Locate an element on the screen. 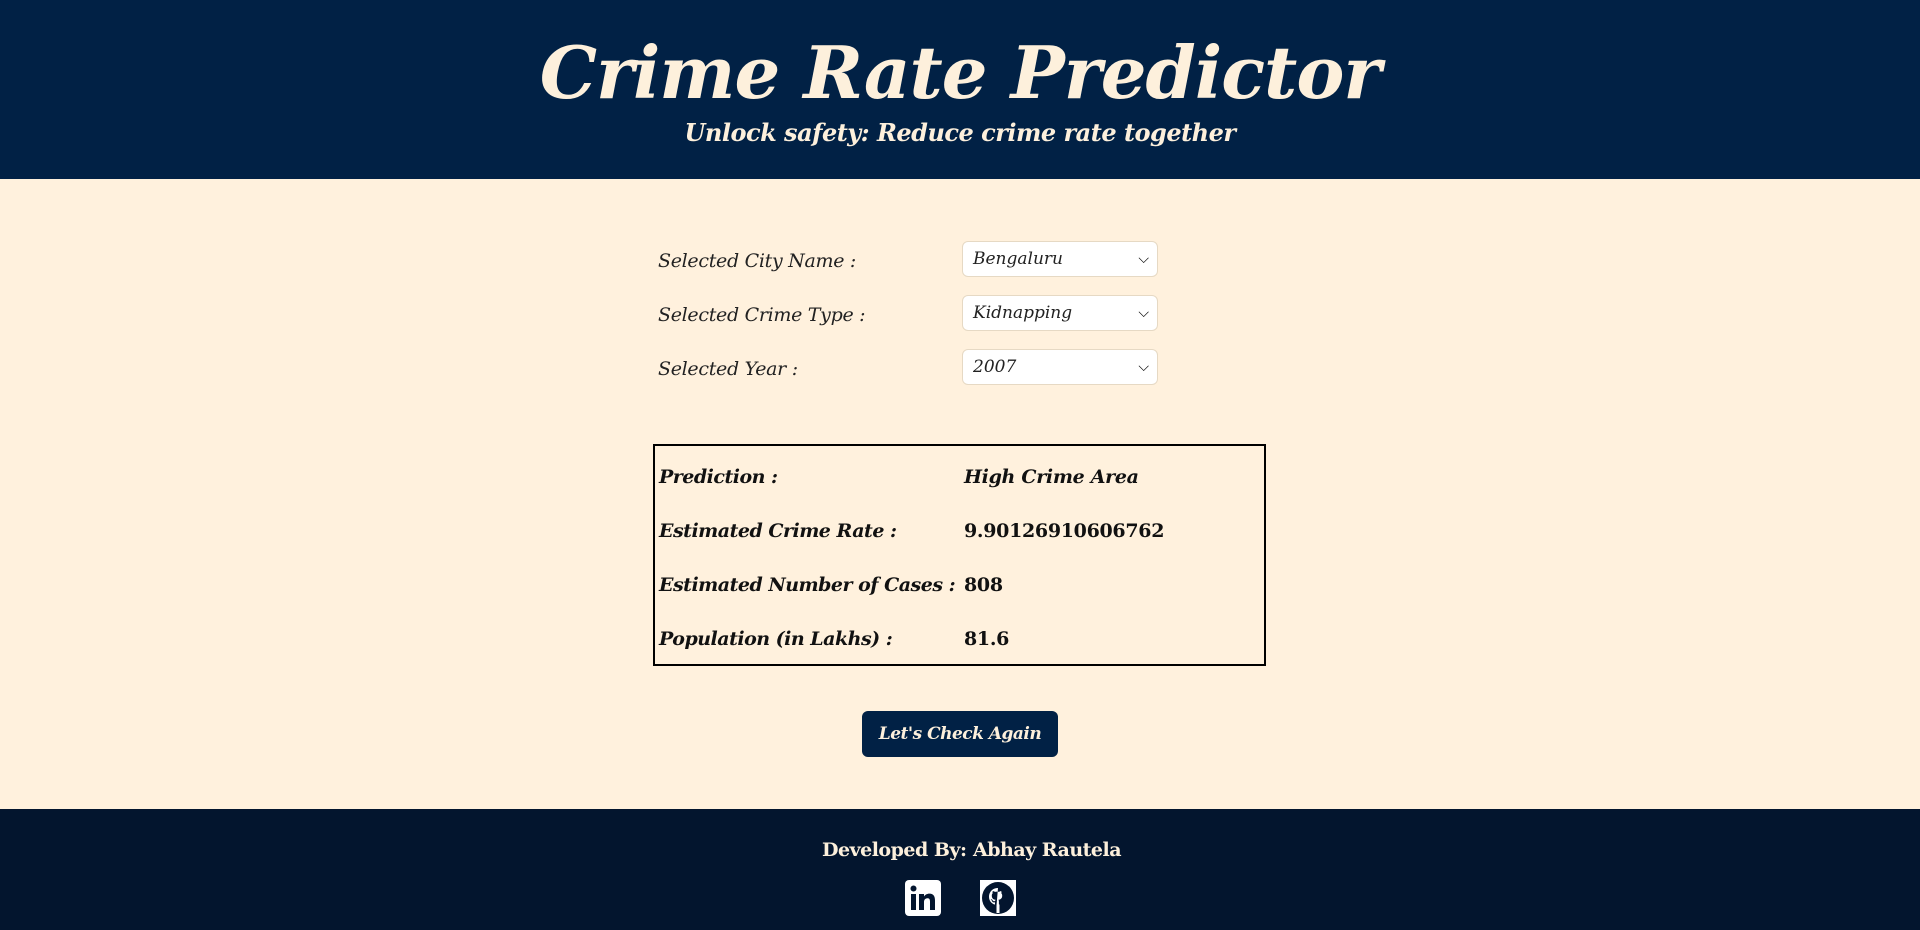 The width and height of the screenshot is (1920, 930). population-label: Population (in Lakhs) : is located at coordinates (776, 639).